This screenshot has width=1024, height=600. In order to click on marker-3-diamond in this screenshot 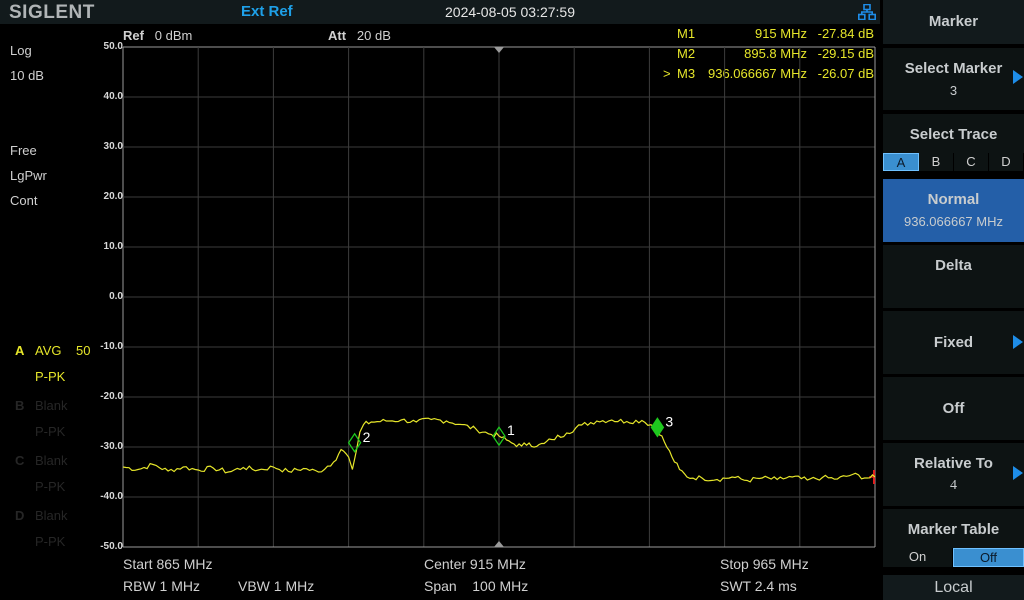, I will do `click(657, 427)`.